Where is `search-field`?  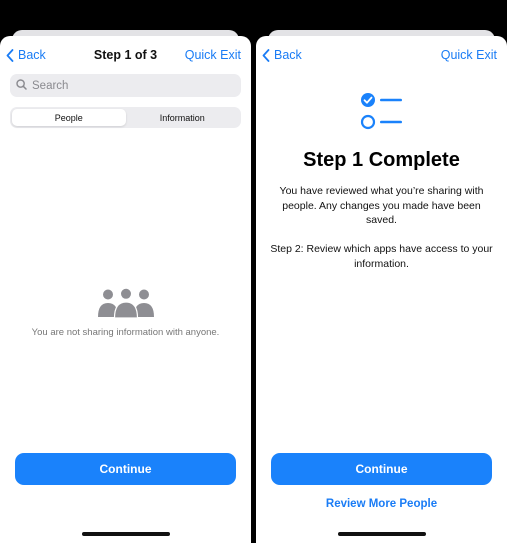 search-field is located at coordinates (125, 85).